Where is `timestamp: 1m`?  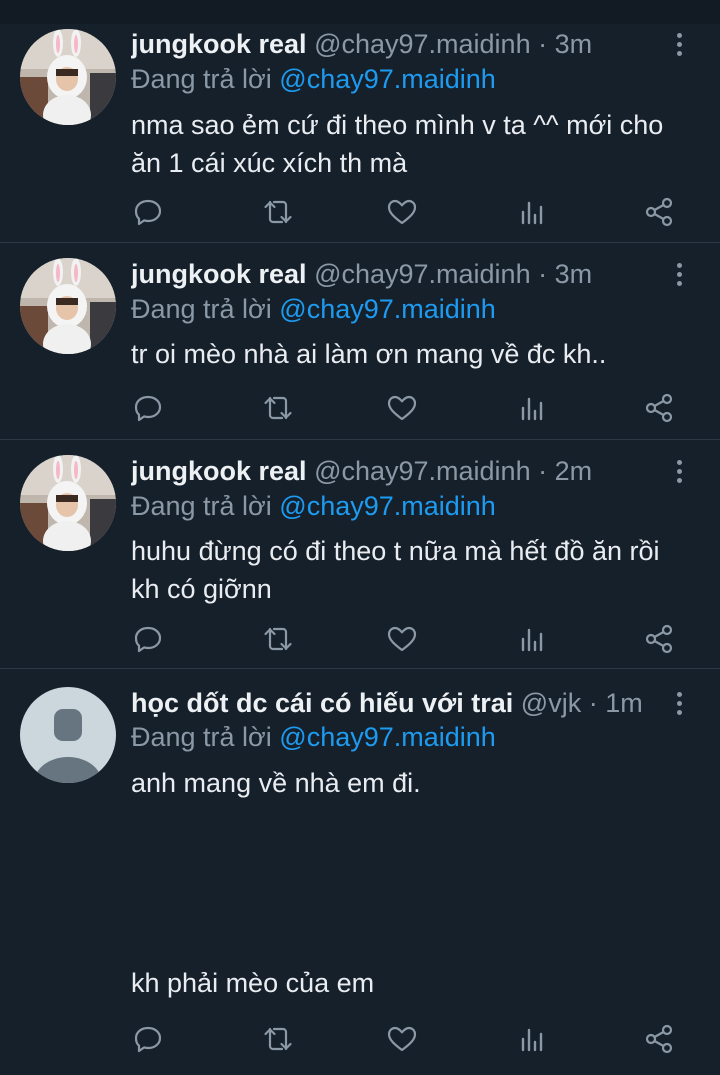
timestamp: 1m is located at coordinates (624, 703).